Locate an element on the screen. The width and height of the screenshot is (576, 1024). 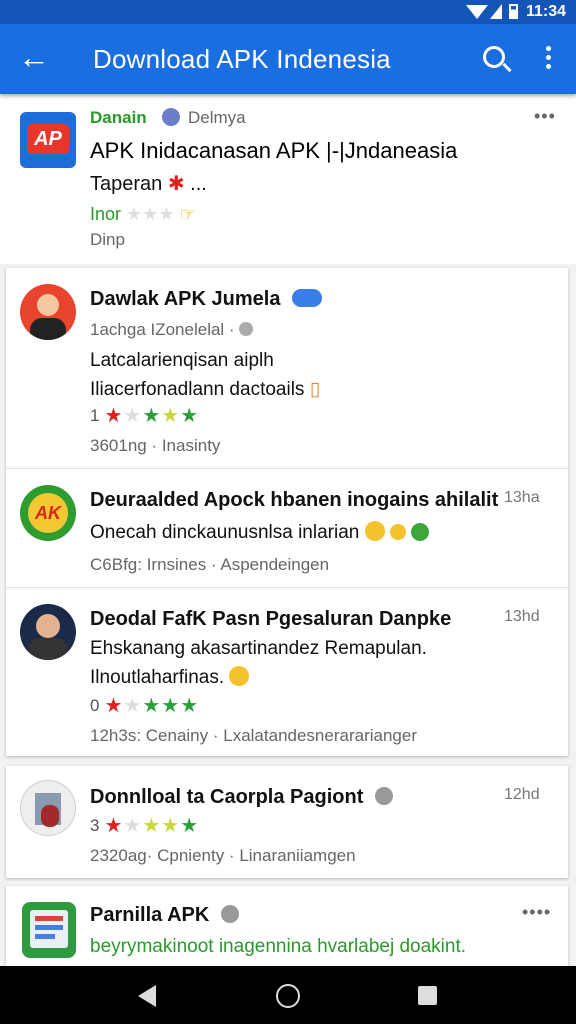
post-meta: C6Bfg: Irnsines · Aspendeingen is located at coordinates (210, 564).